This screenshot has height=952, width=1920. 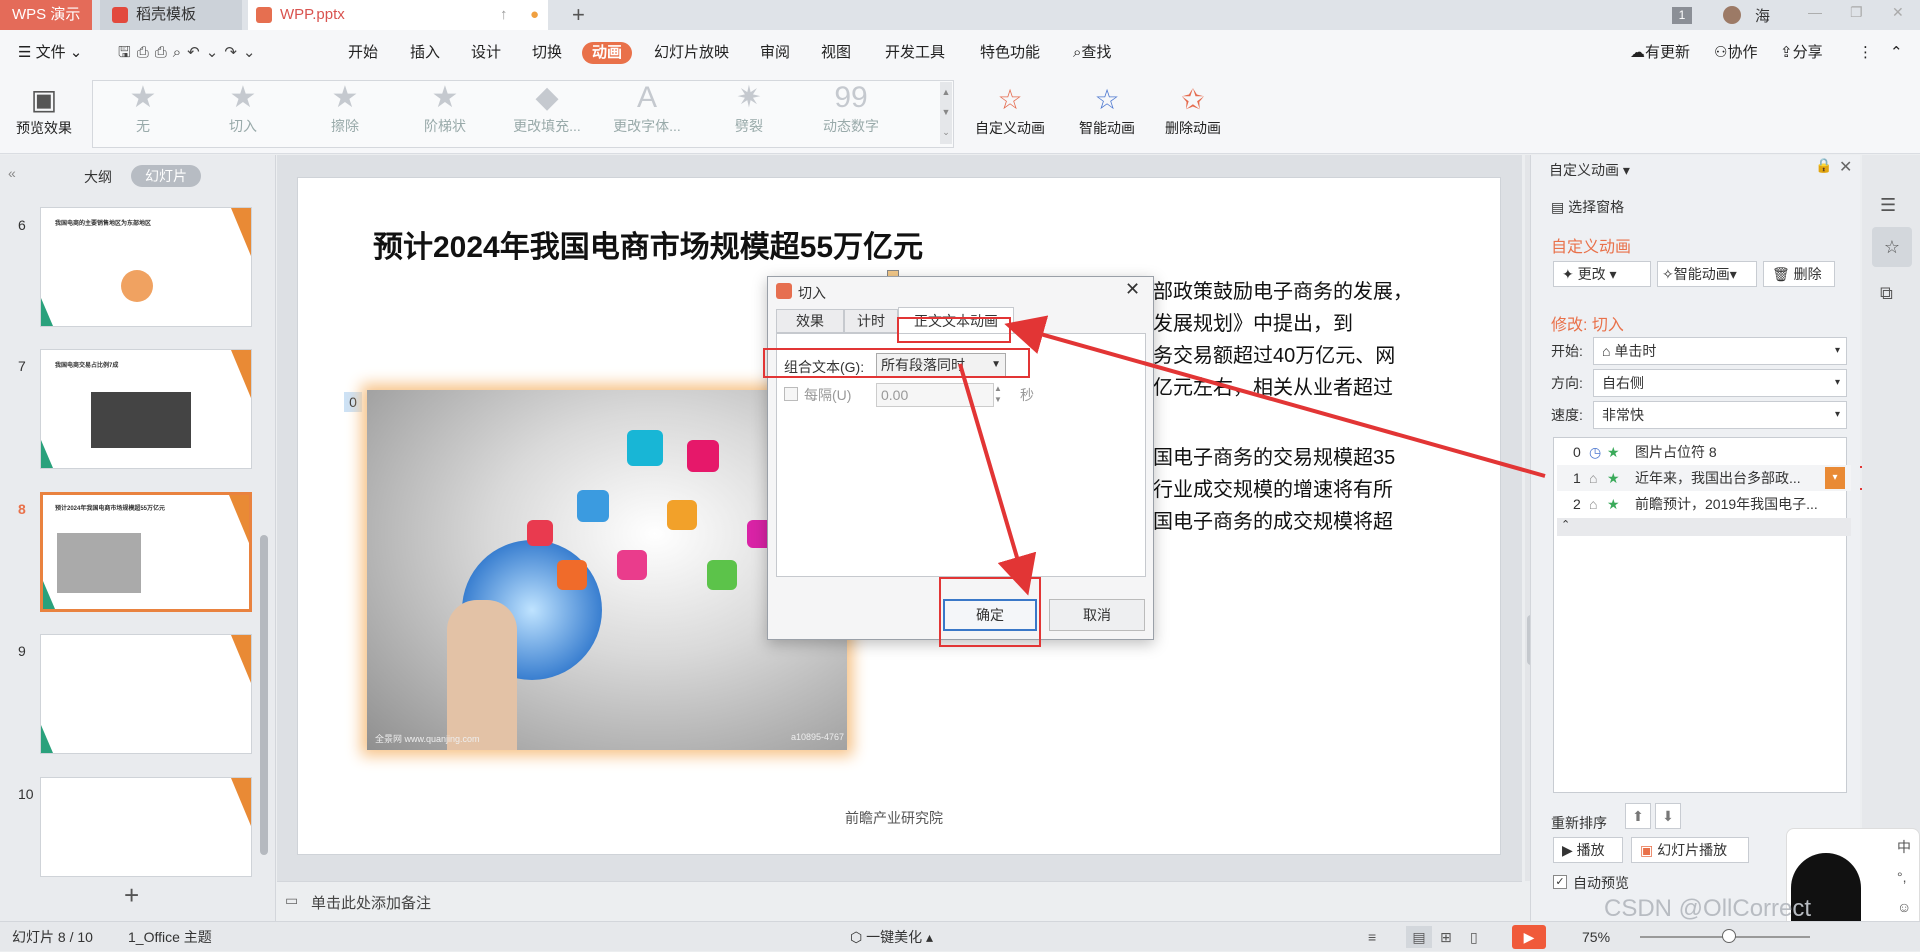 I want to click on outline-tab: 大纲, so click(x=98, y=177).